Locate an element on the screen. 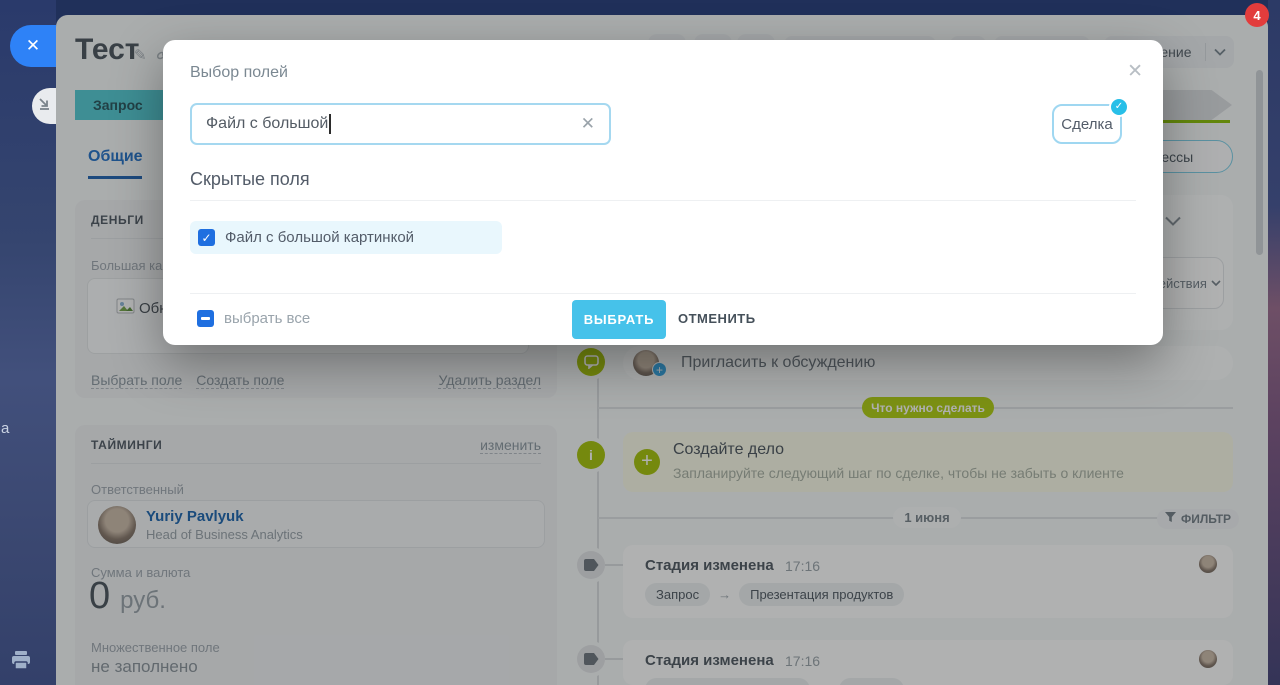 The image size is (1280, 685). search-value: Файл с большой is located at coordinates (267, 123).